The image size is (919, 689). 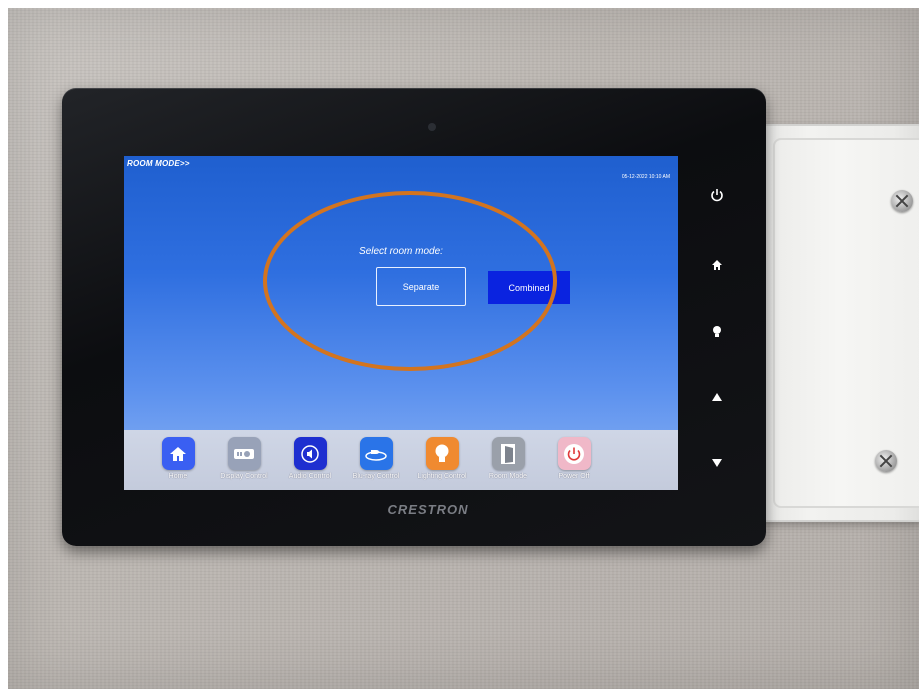 I want to click on dock-item-home: Home, so click(x=178, y=460).